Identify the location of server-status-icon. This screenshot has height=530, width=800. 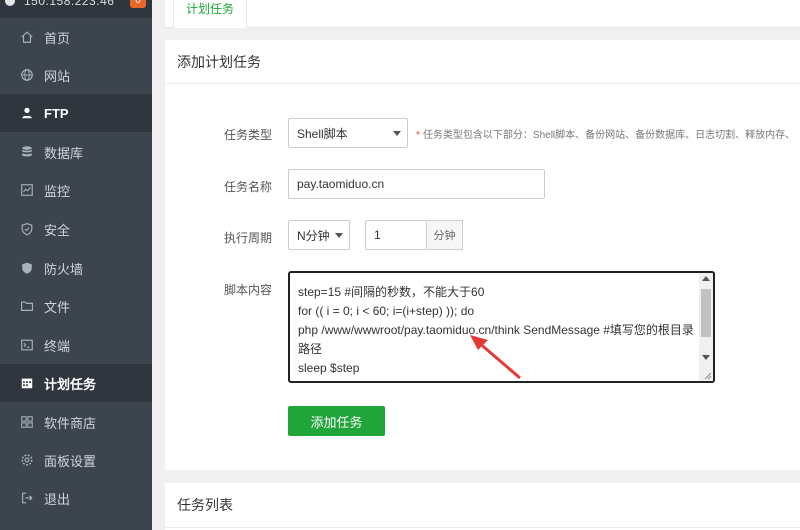
(10, 3).